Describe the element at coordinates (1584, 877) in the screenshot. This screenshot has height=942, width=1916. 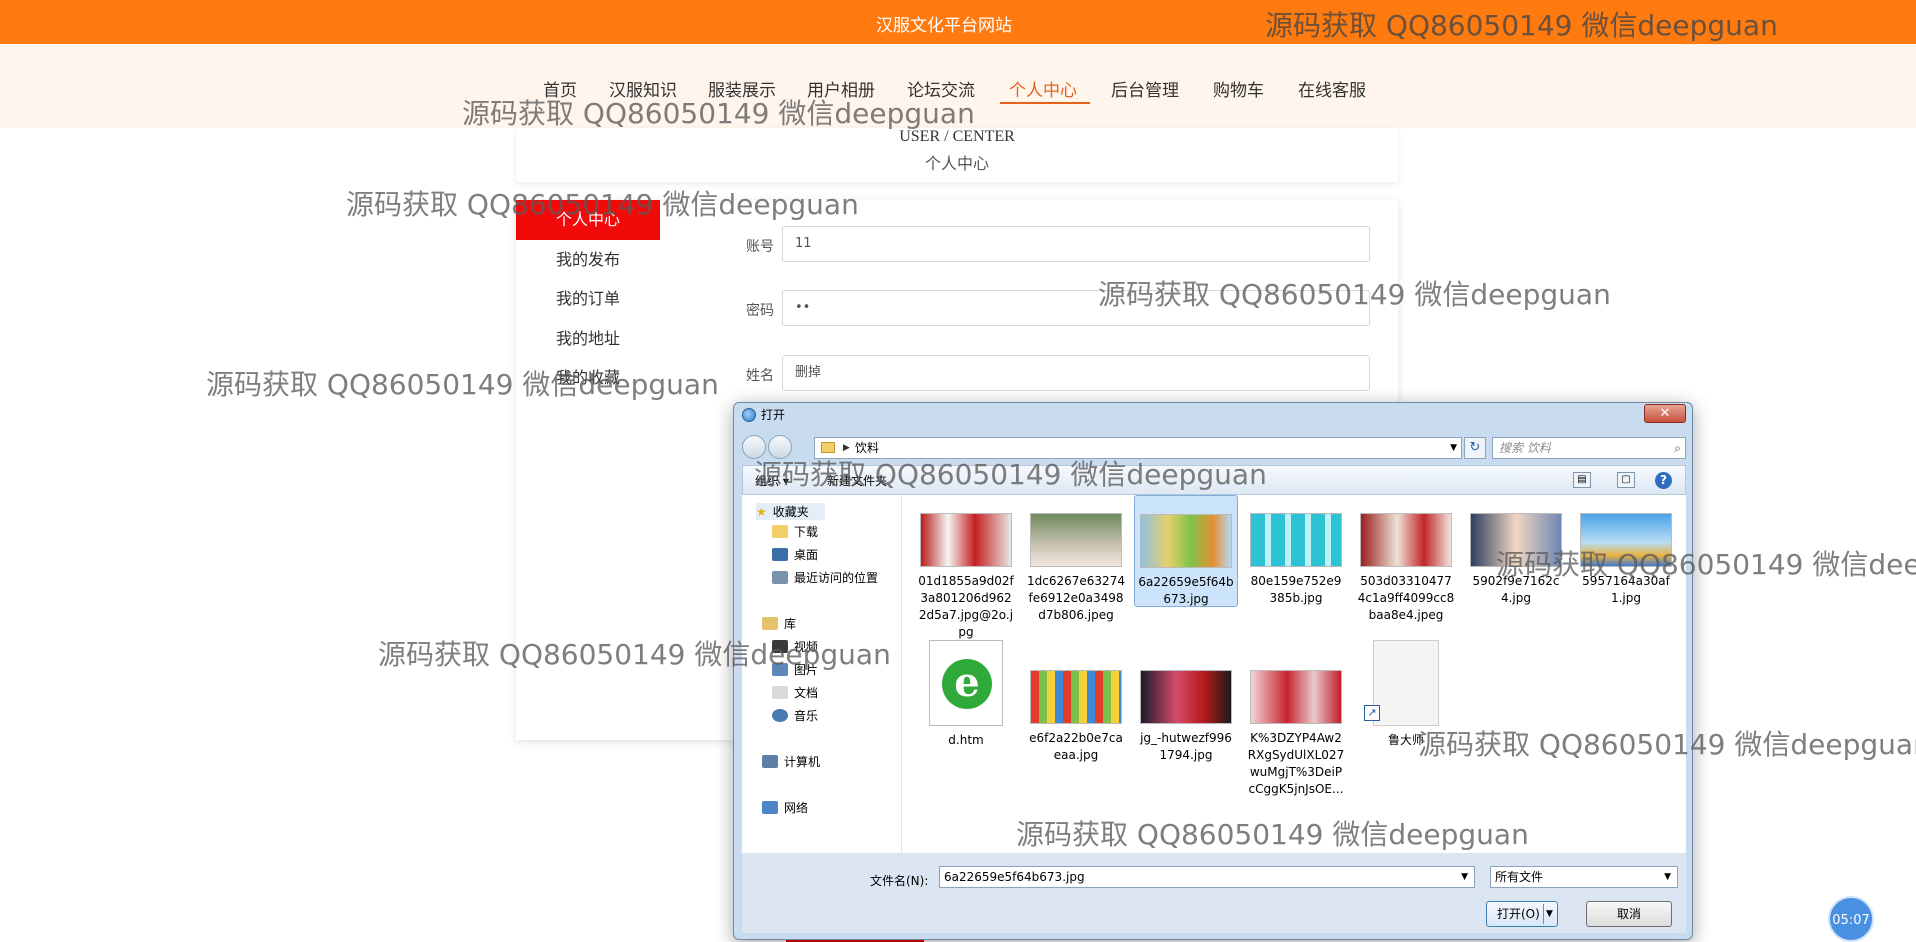
I see `filetype-select: 所有文件 ▼` at that location.